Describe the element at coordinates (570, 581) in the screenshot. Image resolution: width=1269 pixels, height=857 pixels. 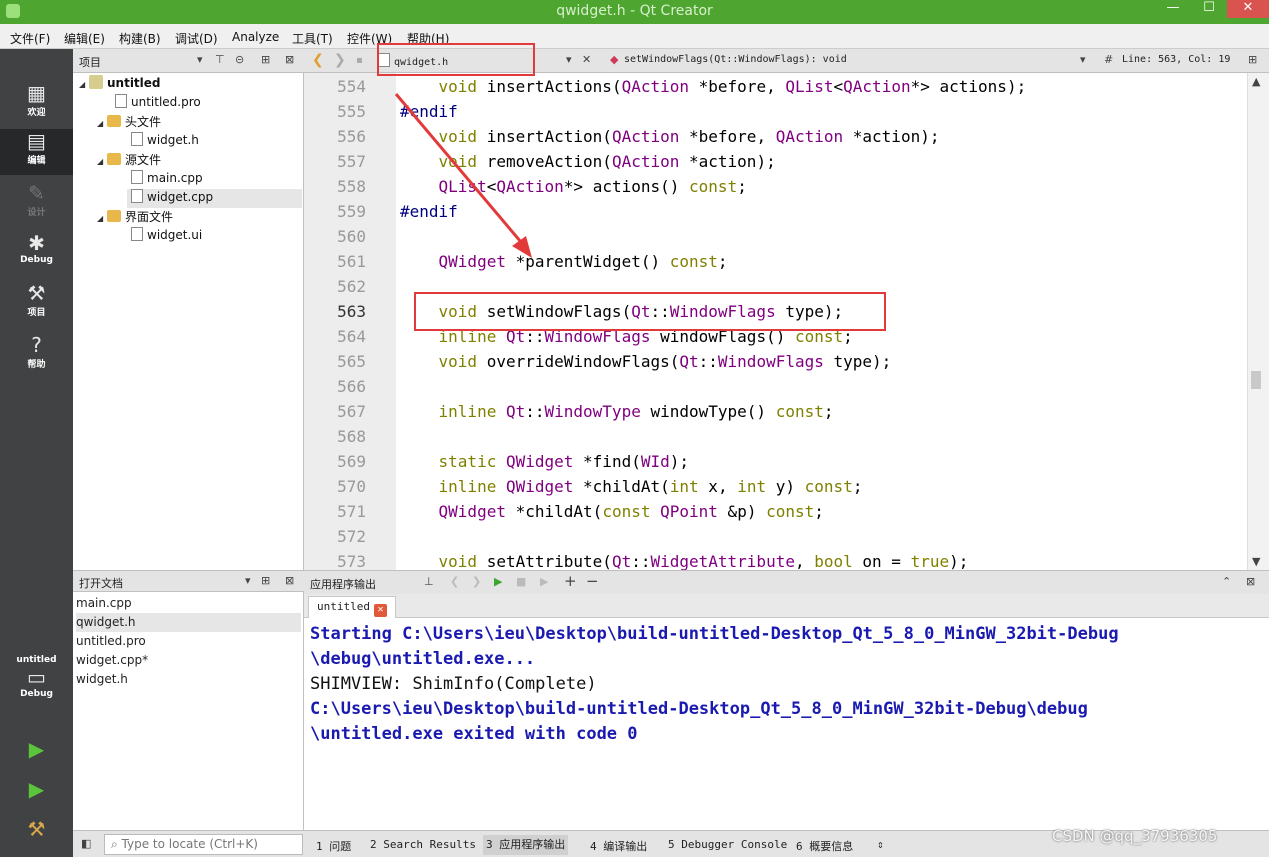
I see `zoom-in-icon: +` at that location.